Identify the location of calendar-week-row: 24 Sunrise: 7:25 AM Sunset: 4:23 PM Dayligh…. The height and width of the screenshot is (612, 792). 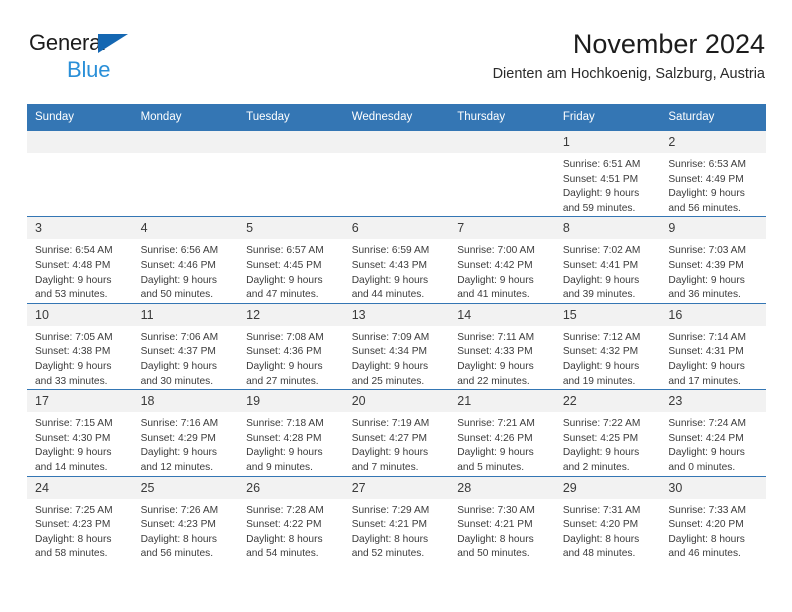
(396, 518).